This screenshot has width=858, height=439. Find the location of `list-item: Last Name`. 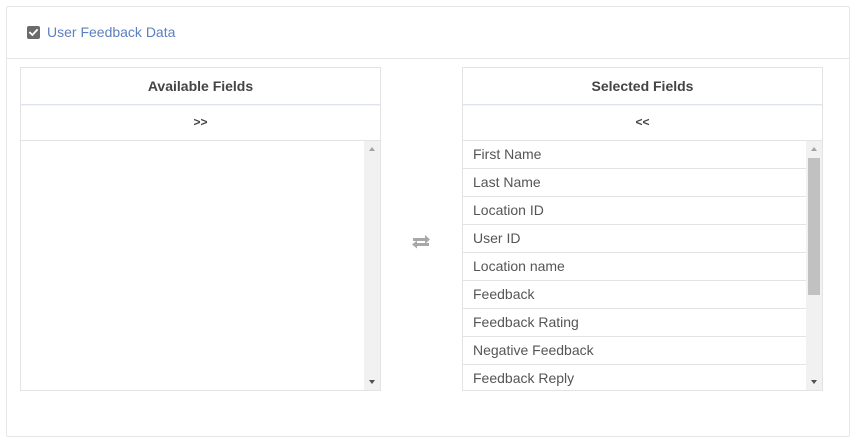

list-item: Last Name is located at coordinates (634, 183).